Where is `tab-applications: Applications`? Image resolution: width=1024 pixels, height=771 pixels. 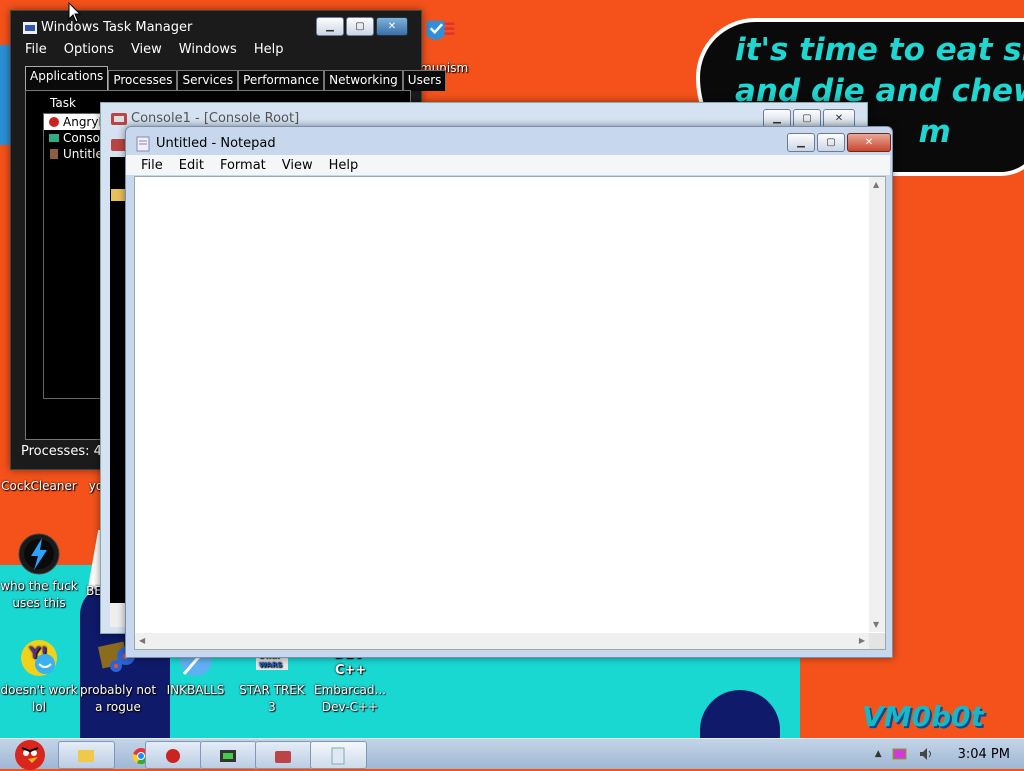
tab-applications: Applications is located at coordinates (67, 78).